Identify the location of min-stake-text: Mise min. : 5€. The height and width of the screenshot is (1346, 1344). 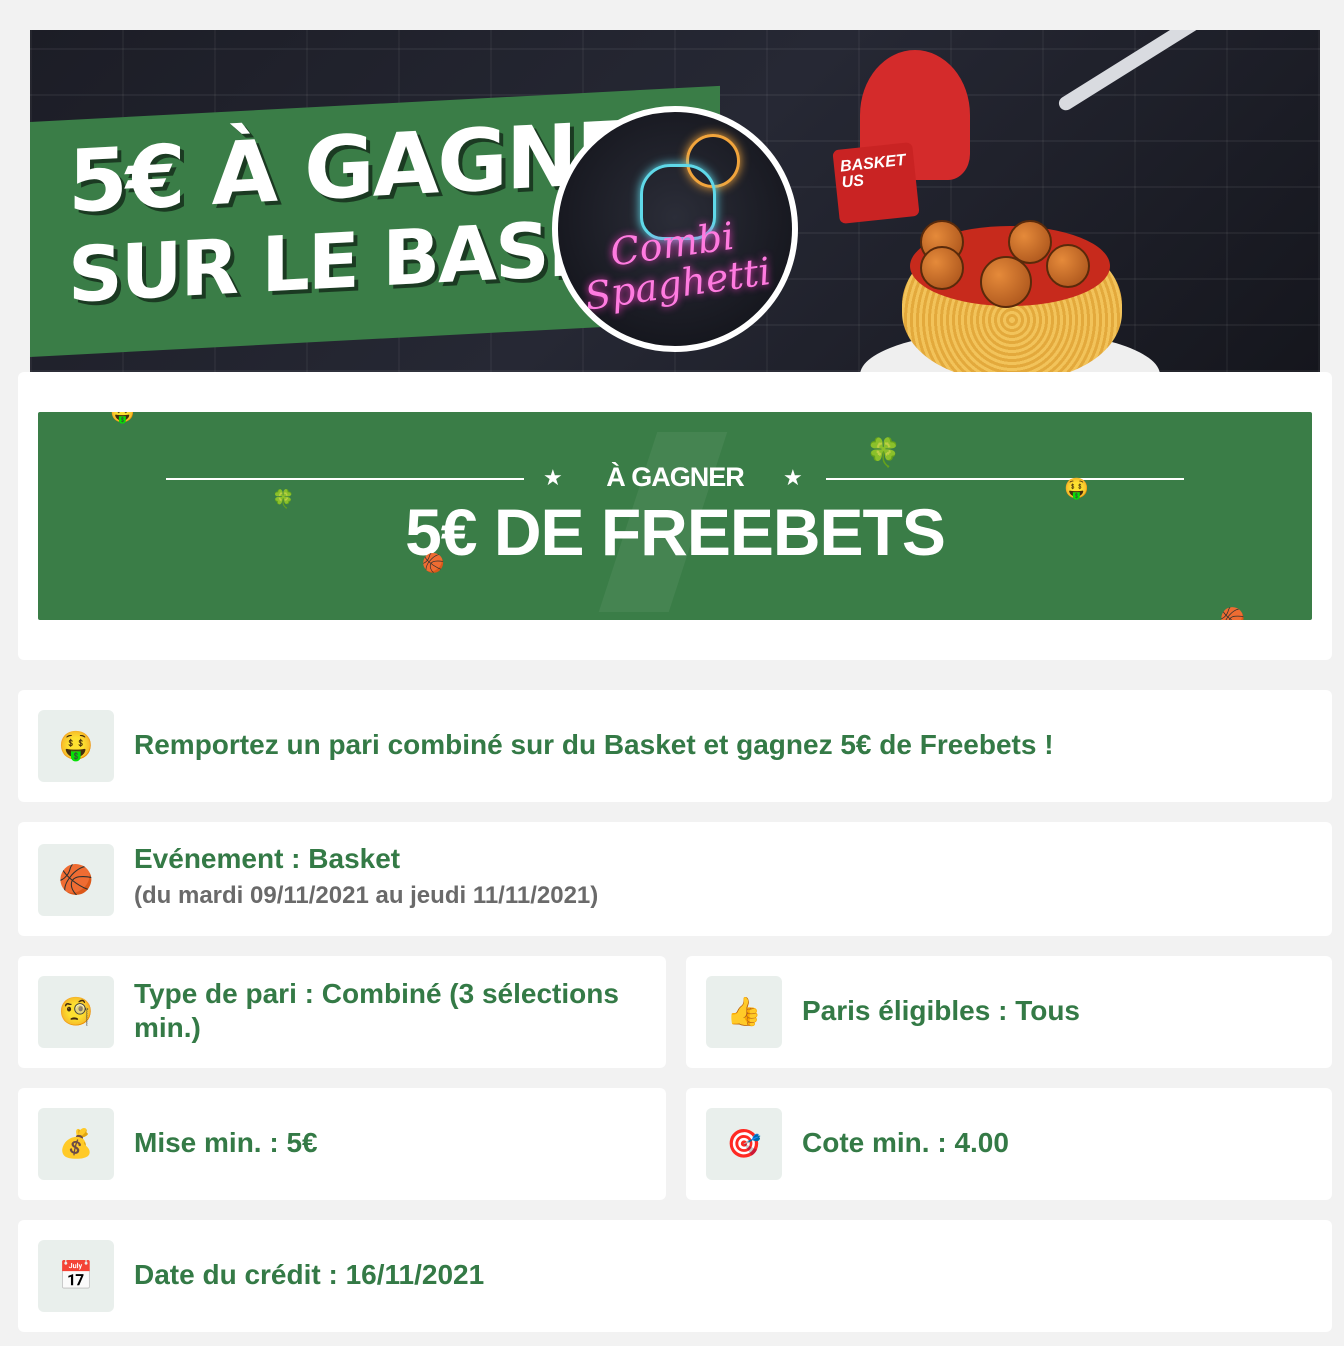
(226, 1142).